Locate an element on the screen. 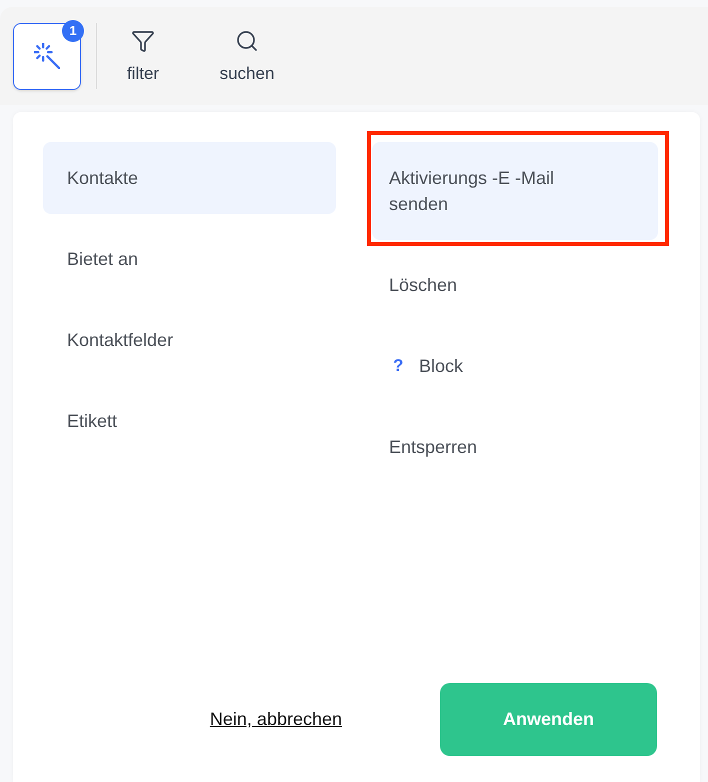  search-button: suchen is located at coordinates (247, 56).